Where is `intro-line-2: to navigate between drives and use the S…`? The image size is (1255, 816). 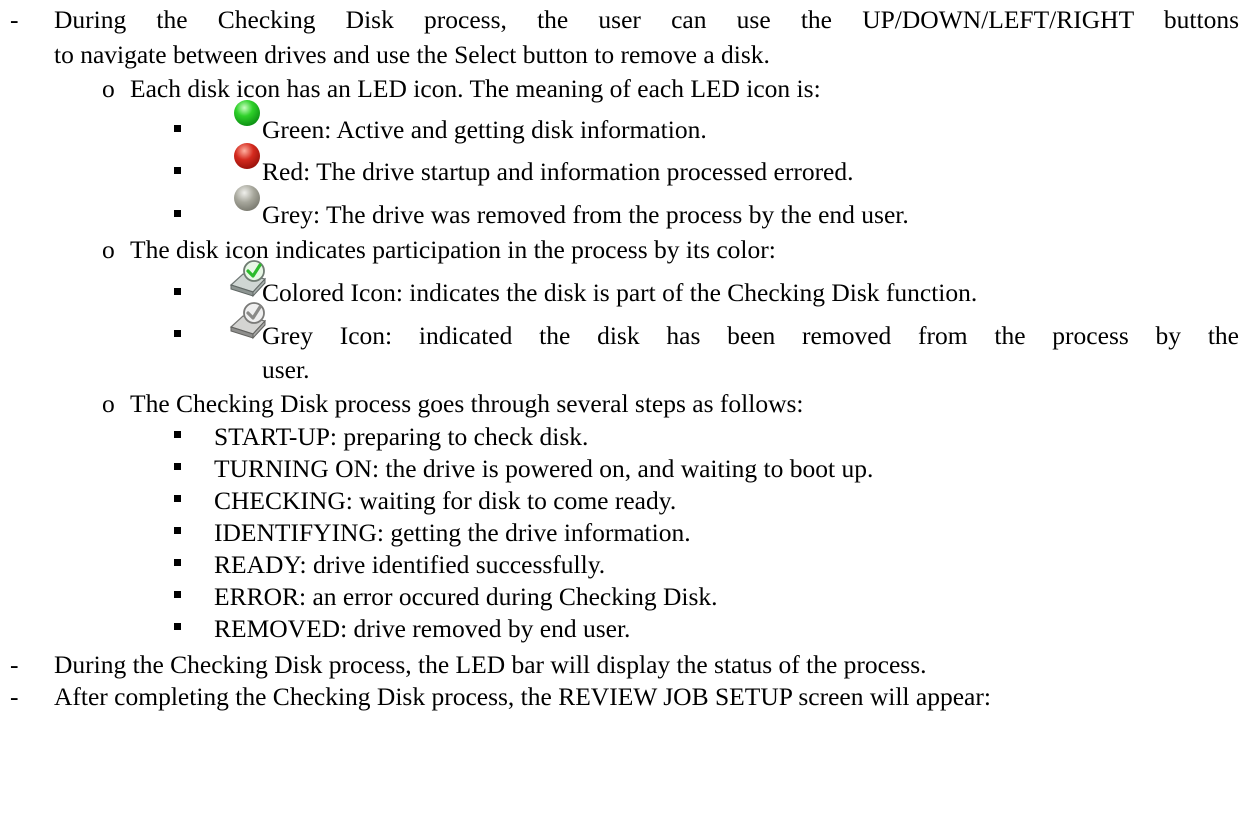 intro-line-2: to navigate between drives and use the S… is located at coordinates (412, 54).